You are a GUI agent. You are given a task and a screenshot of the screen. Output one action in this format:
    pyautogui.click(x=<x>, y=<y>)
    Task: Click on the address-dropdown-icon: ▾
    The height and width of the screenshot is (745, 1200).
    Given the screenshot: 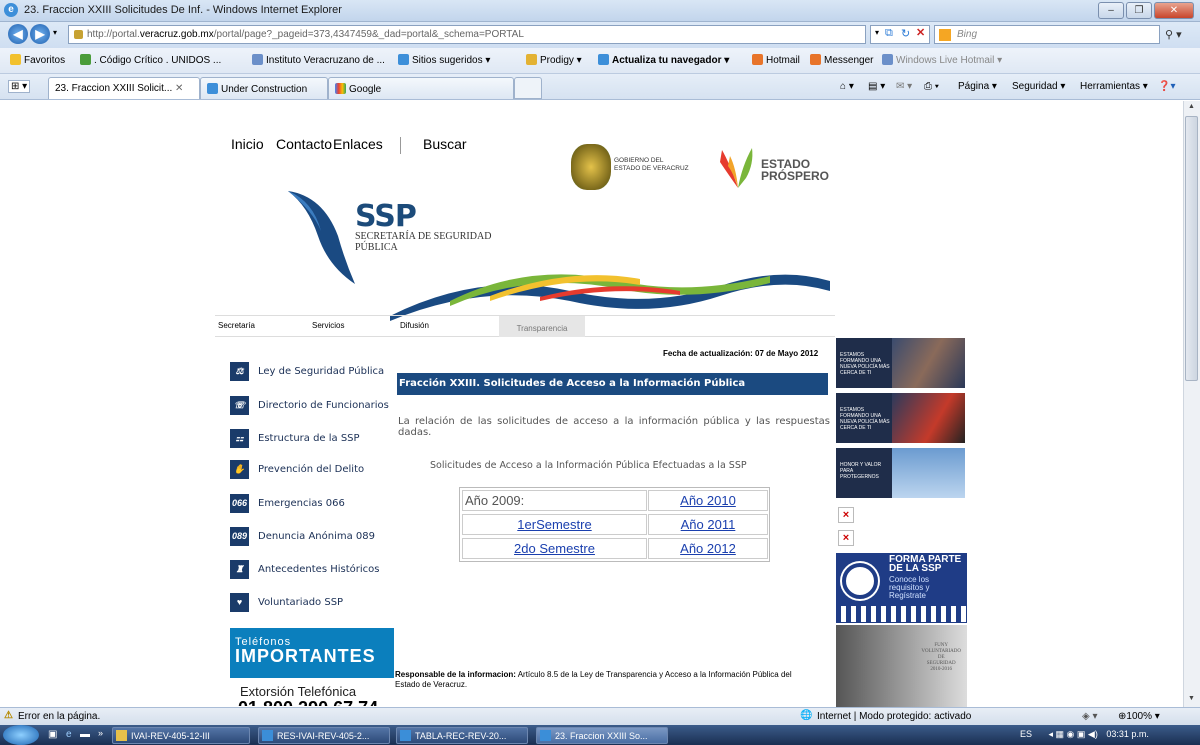 What is the action you would take?
    pyautogui.click(x=877, y=32)
    